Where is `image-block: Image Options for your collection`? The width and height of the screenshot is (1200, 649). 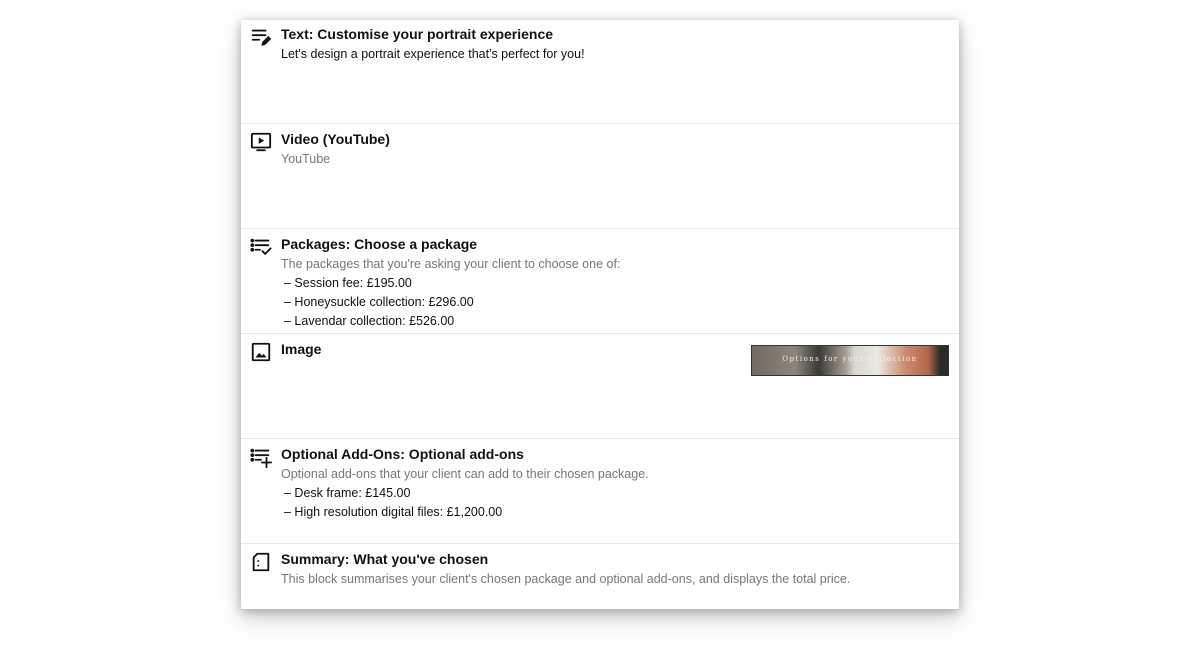 image-block: Image Options for your collection is located at coordinates (600, 387).